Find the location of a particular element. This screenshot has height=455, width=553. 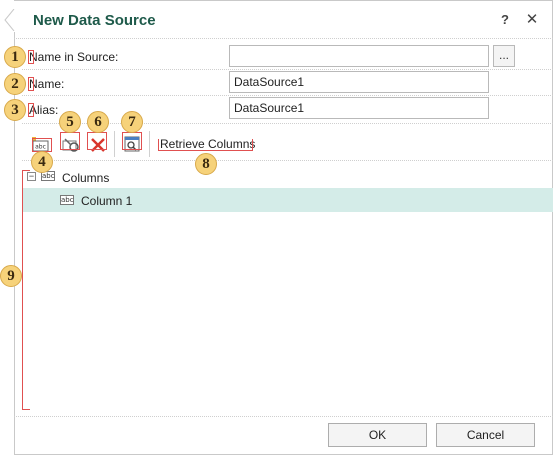

help-button: ? is located at coordinates (505, 19).